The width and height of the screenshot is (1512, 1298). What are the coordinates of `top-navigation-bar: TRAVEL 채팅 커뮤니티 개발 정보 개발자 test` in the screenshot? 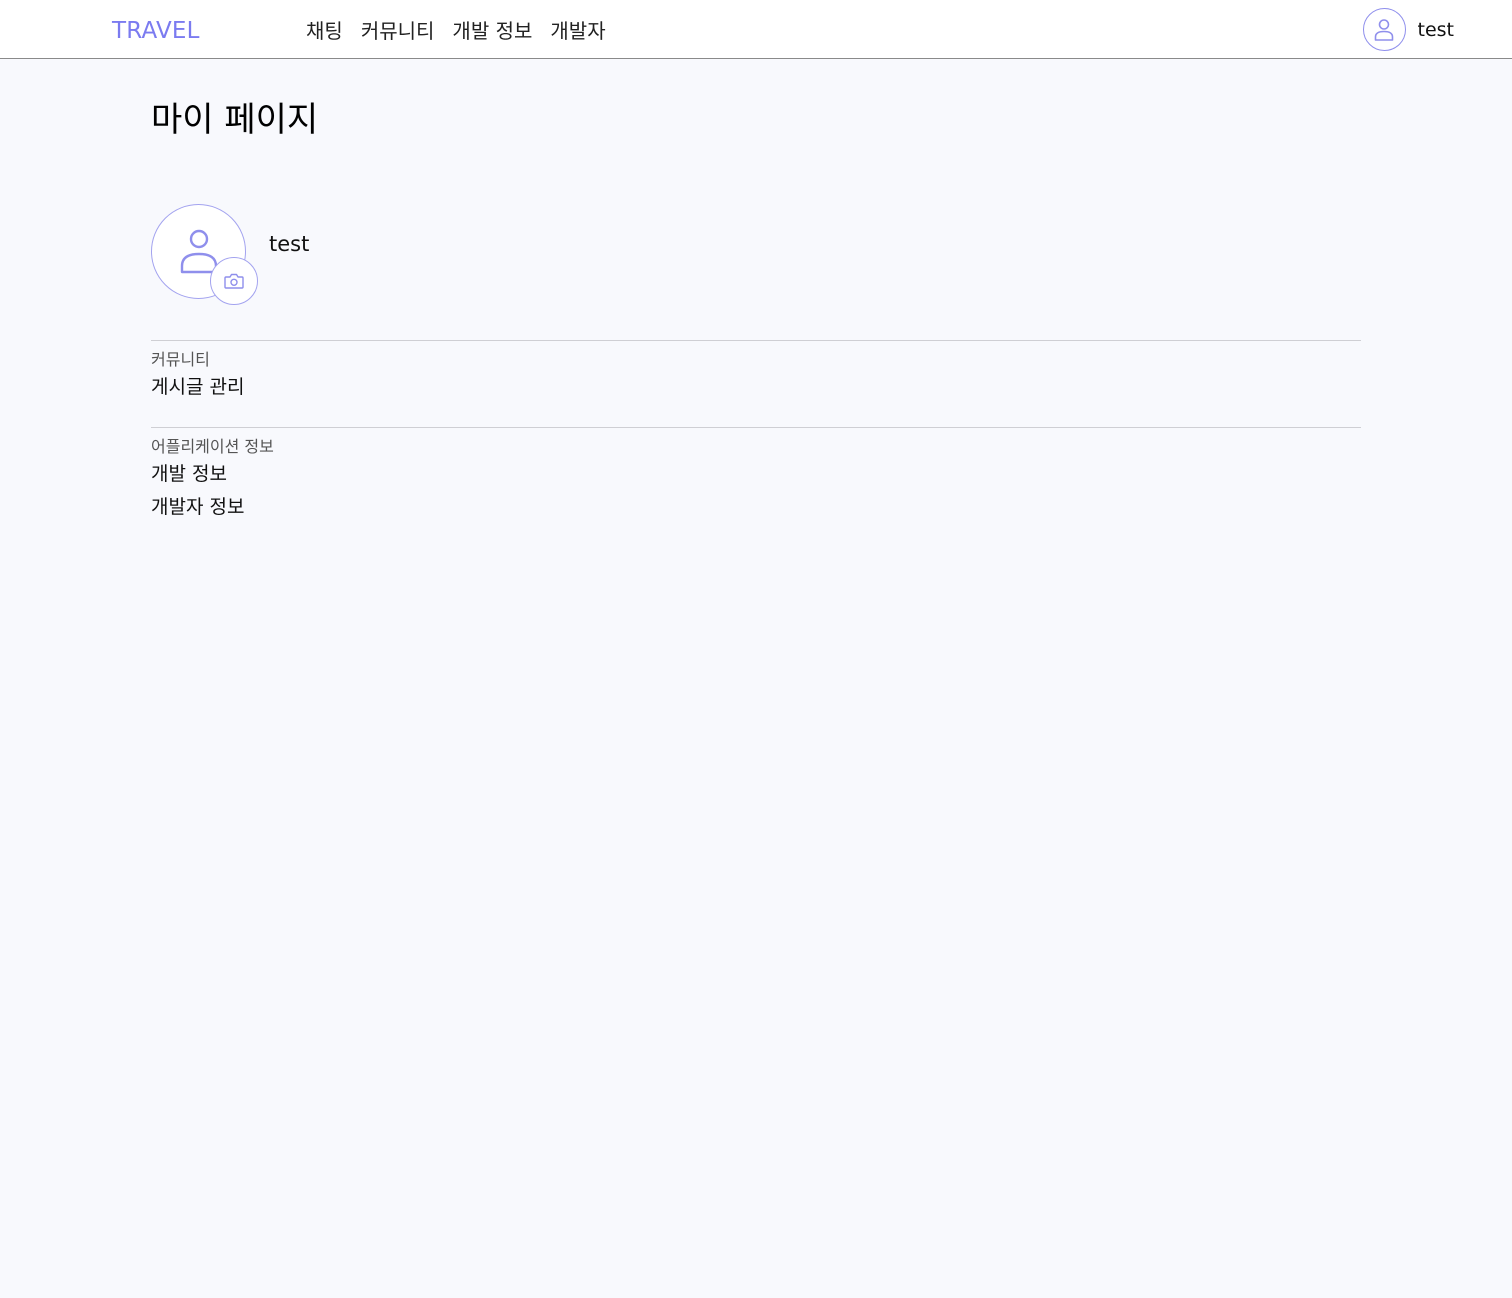 It's located at (756, 29).